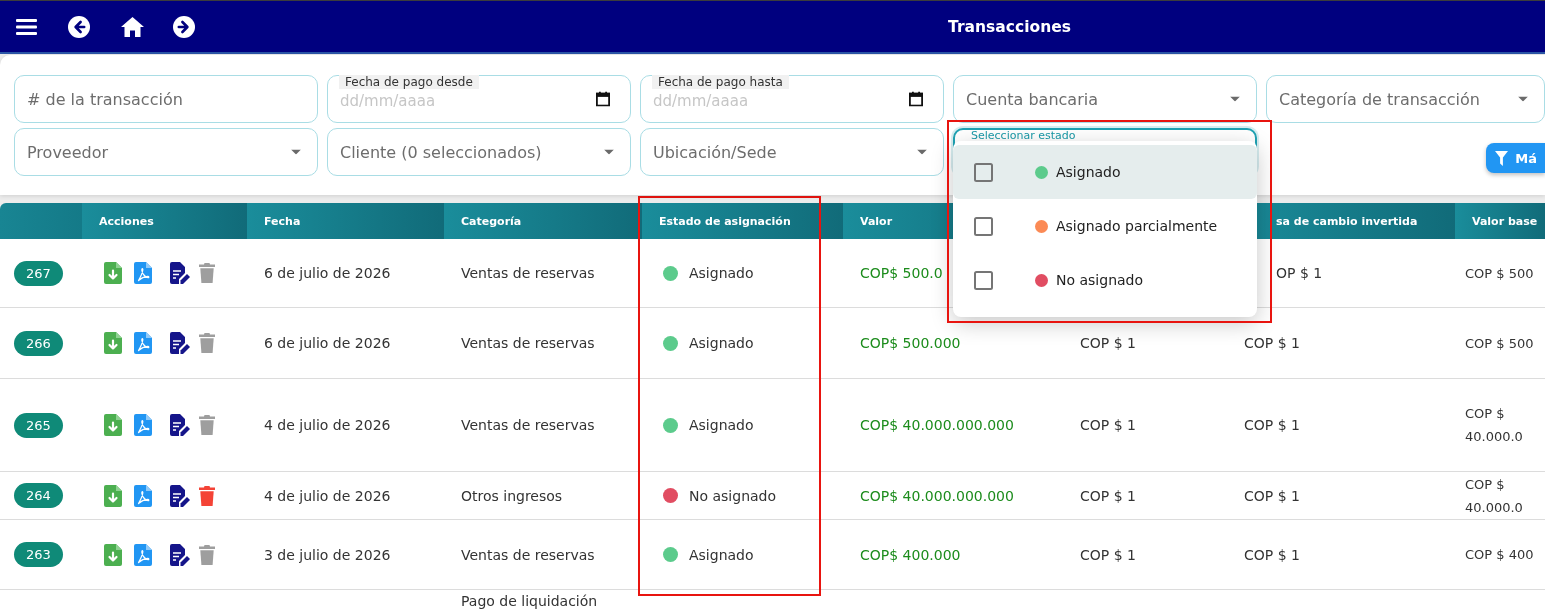 The height and width of the screenshot is (609, 1545). What do you see at coordinates (901, 273) in the screenshot?
I see `table-cell-text: COP$ 500.0` at bounding box center [901, 273].